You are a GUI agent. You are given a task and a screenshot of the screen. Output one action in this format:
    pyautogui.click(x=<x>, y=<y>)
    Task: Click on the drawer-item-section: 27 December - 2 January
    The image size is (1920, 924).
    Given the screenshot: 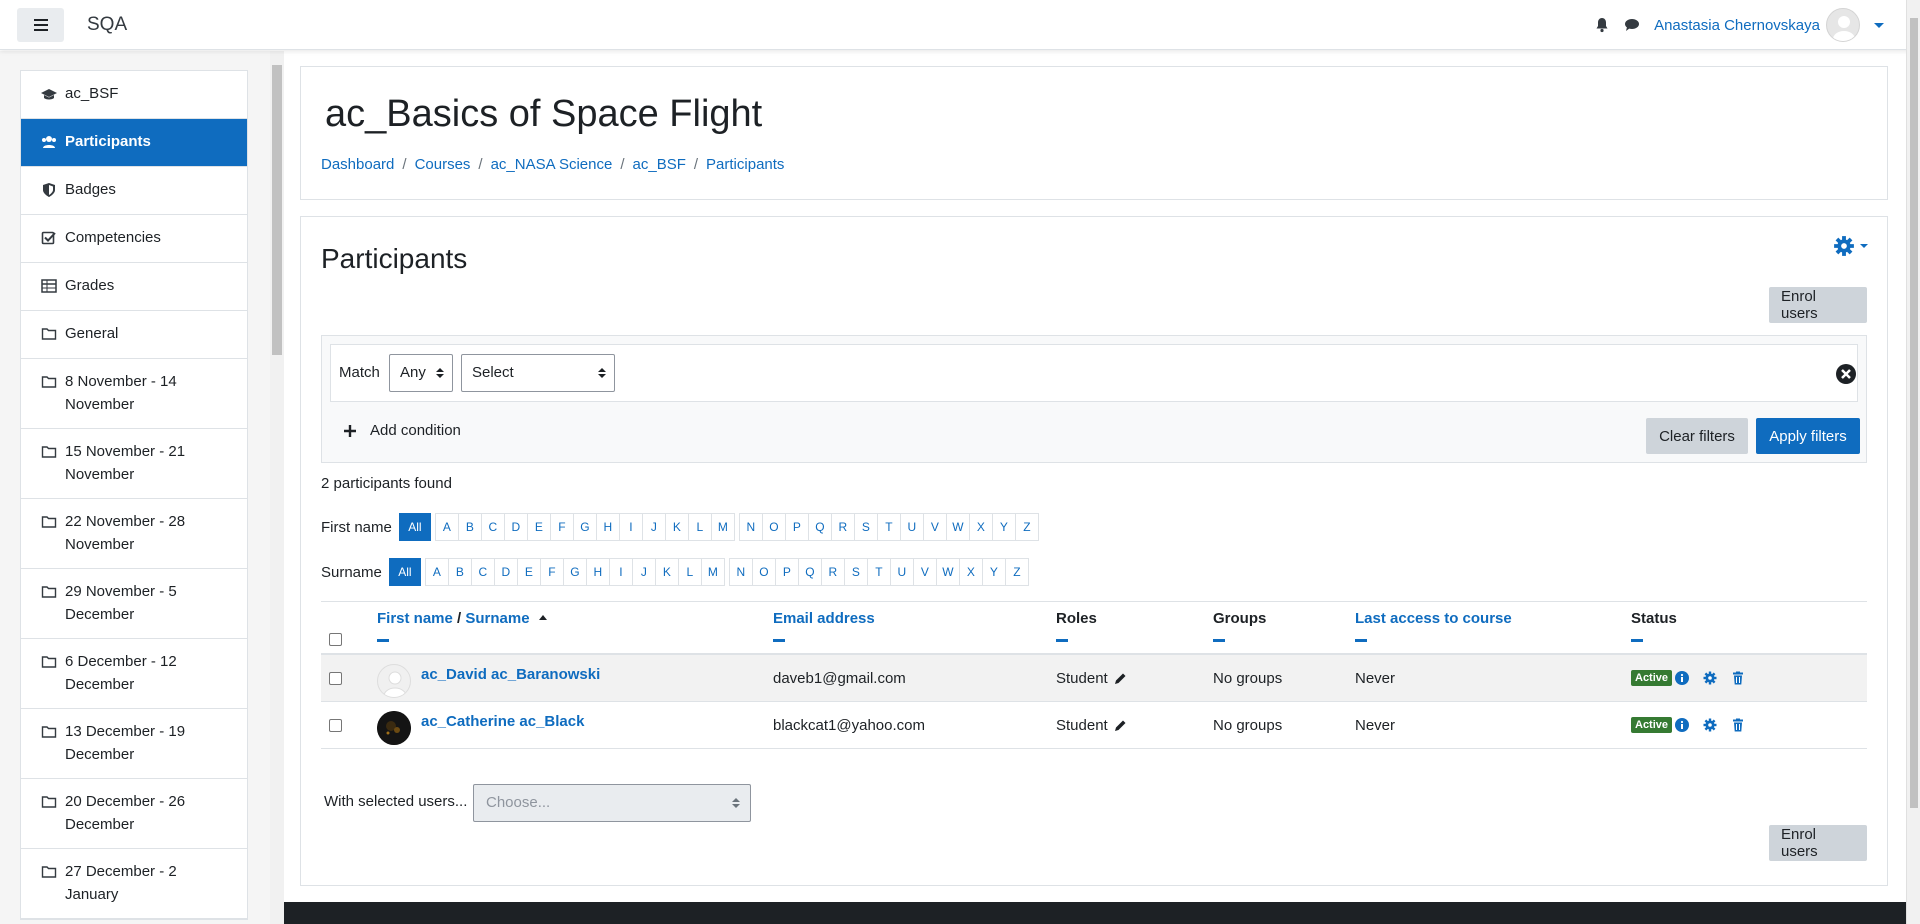 What is the action you would take?
    pyautogui.click(x=134, y=884)
    